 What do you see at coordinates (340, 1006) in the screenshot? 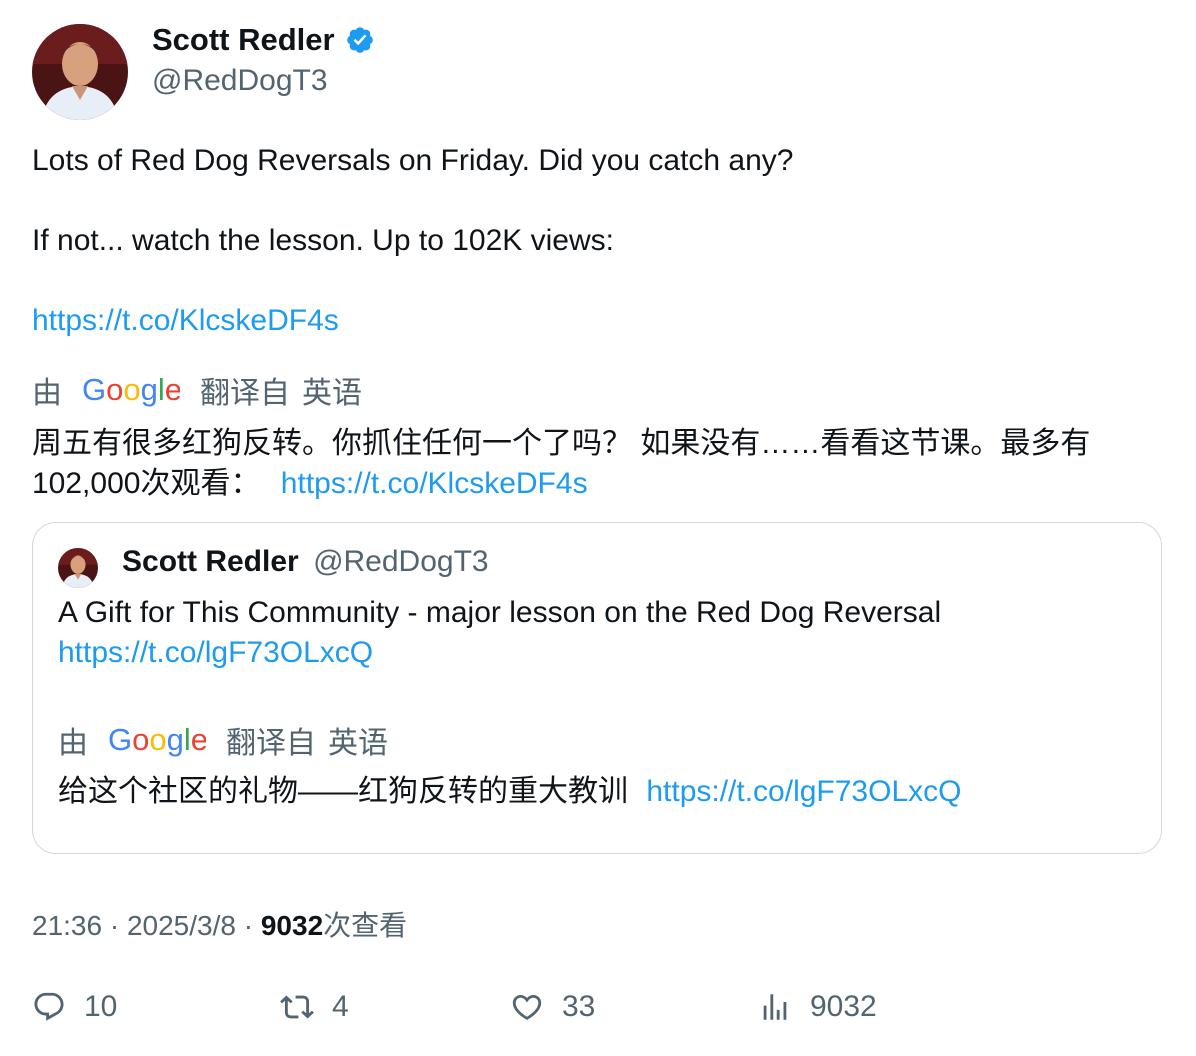
I see `retweet-count: 4` at bounding box center [340, 1006].